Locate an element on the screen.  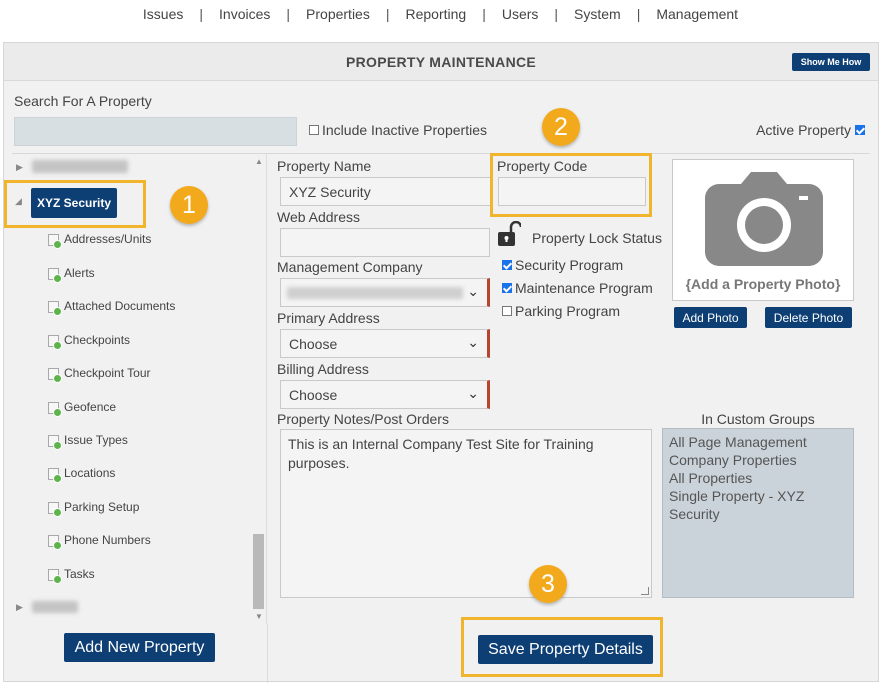
include-inactive-checkbox: Include Inactive Properties is located at coordinates (398, 130).